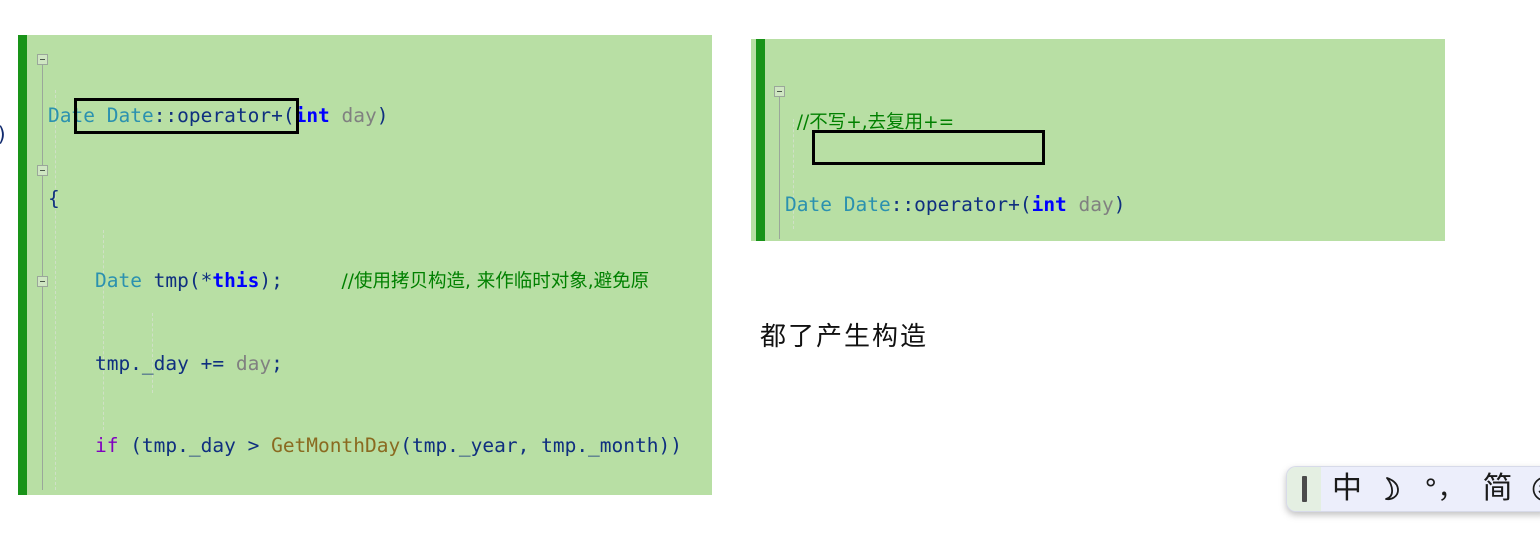 Image resolution: width=1540 pixels, height=536 pixels. Describe the element at coordinates (42, 170) in the screenshot. I see `collapse-marker-if-outer` at that location.